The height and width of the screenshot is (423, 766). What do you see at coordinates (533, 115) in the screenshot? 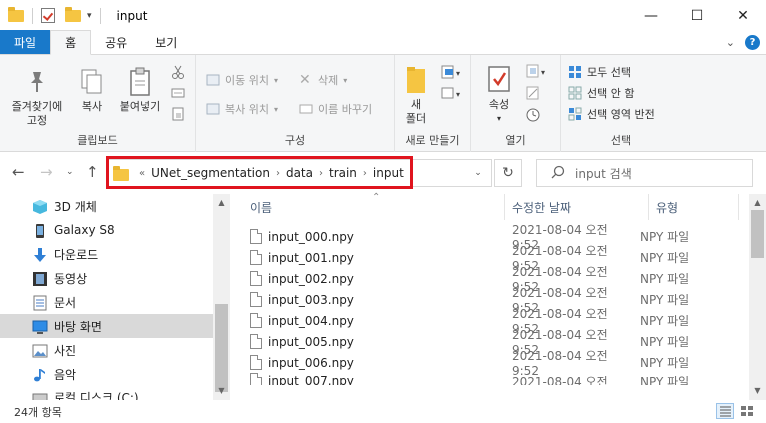
I see `history-icon` at bounding box center [533, 115].